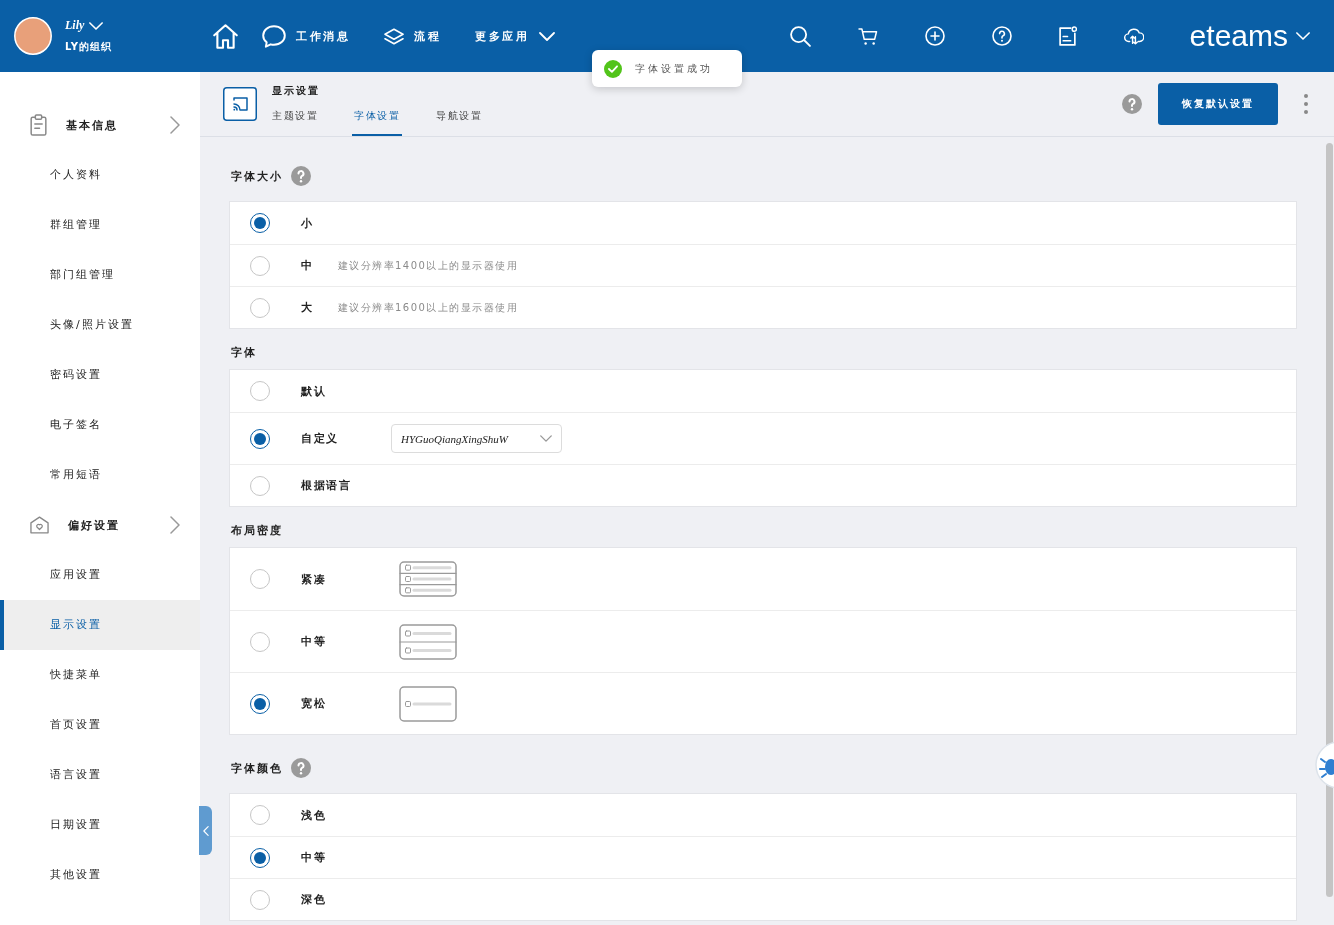  I want to click on option-label: 默认, so click(313, 391).